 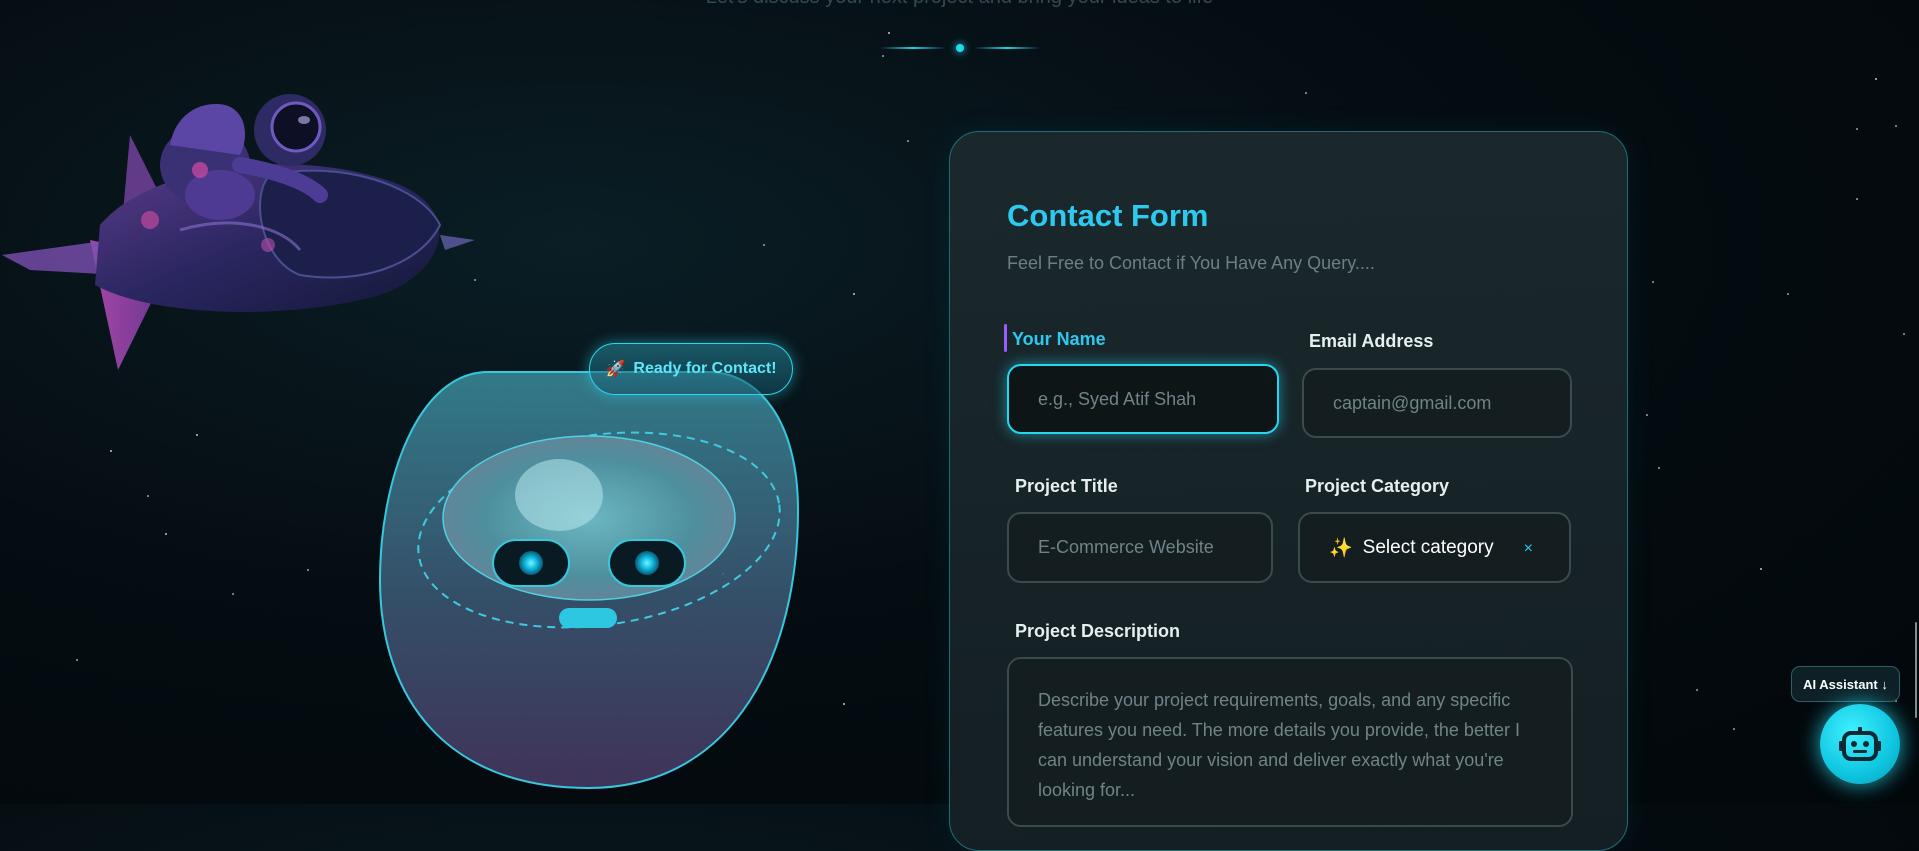 I want to click on project-category-select: ✨ Select category ×, so click(x=1434, y=547).